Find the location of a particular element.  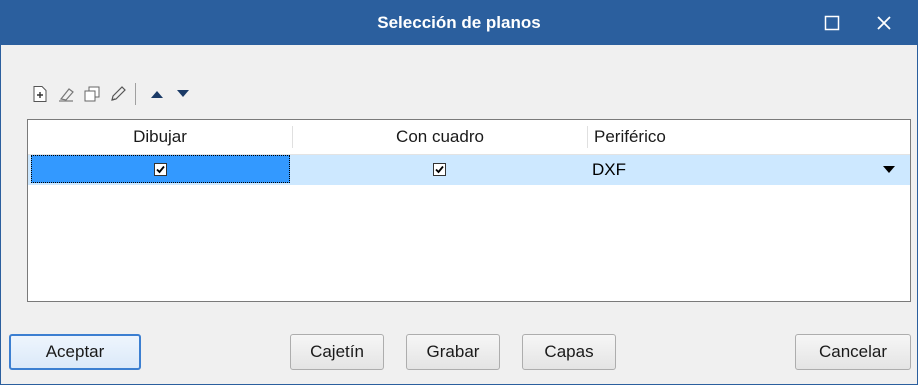

copy-icon is located at coordinates (92, 94).